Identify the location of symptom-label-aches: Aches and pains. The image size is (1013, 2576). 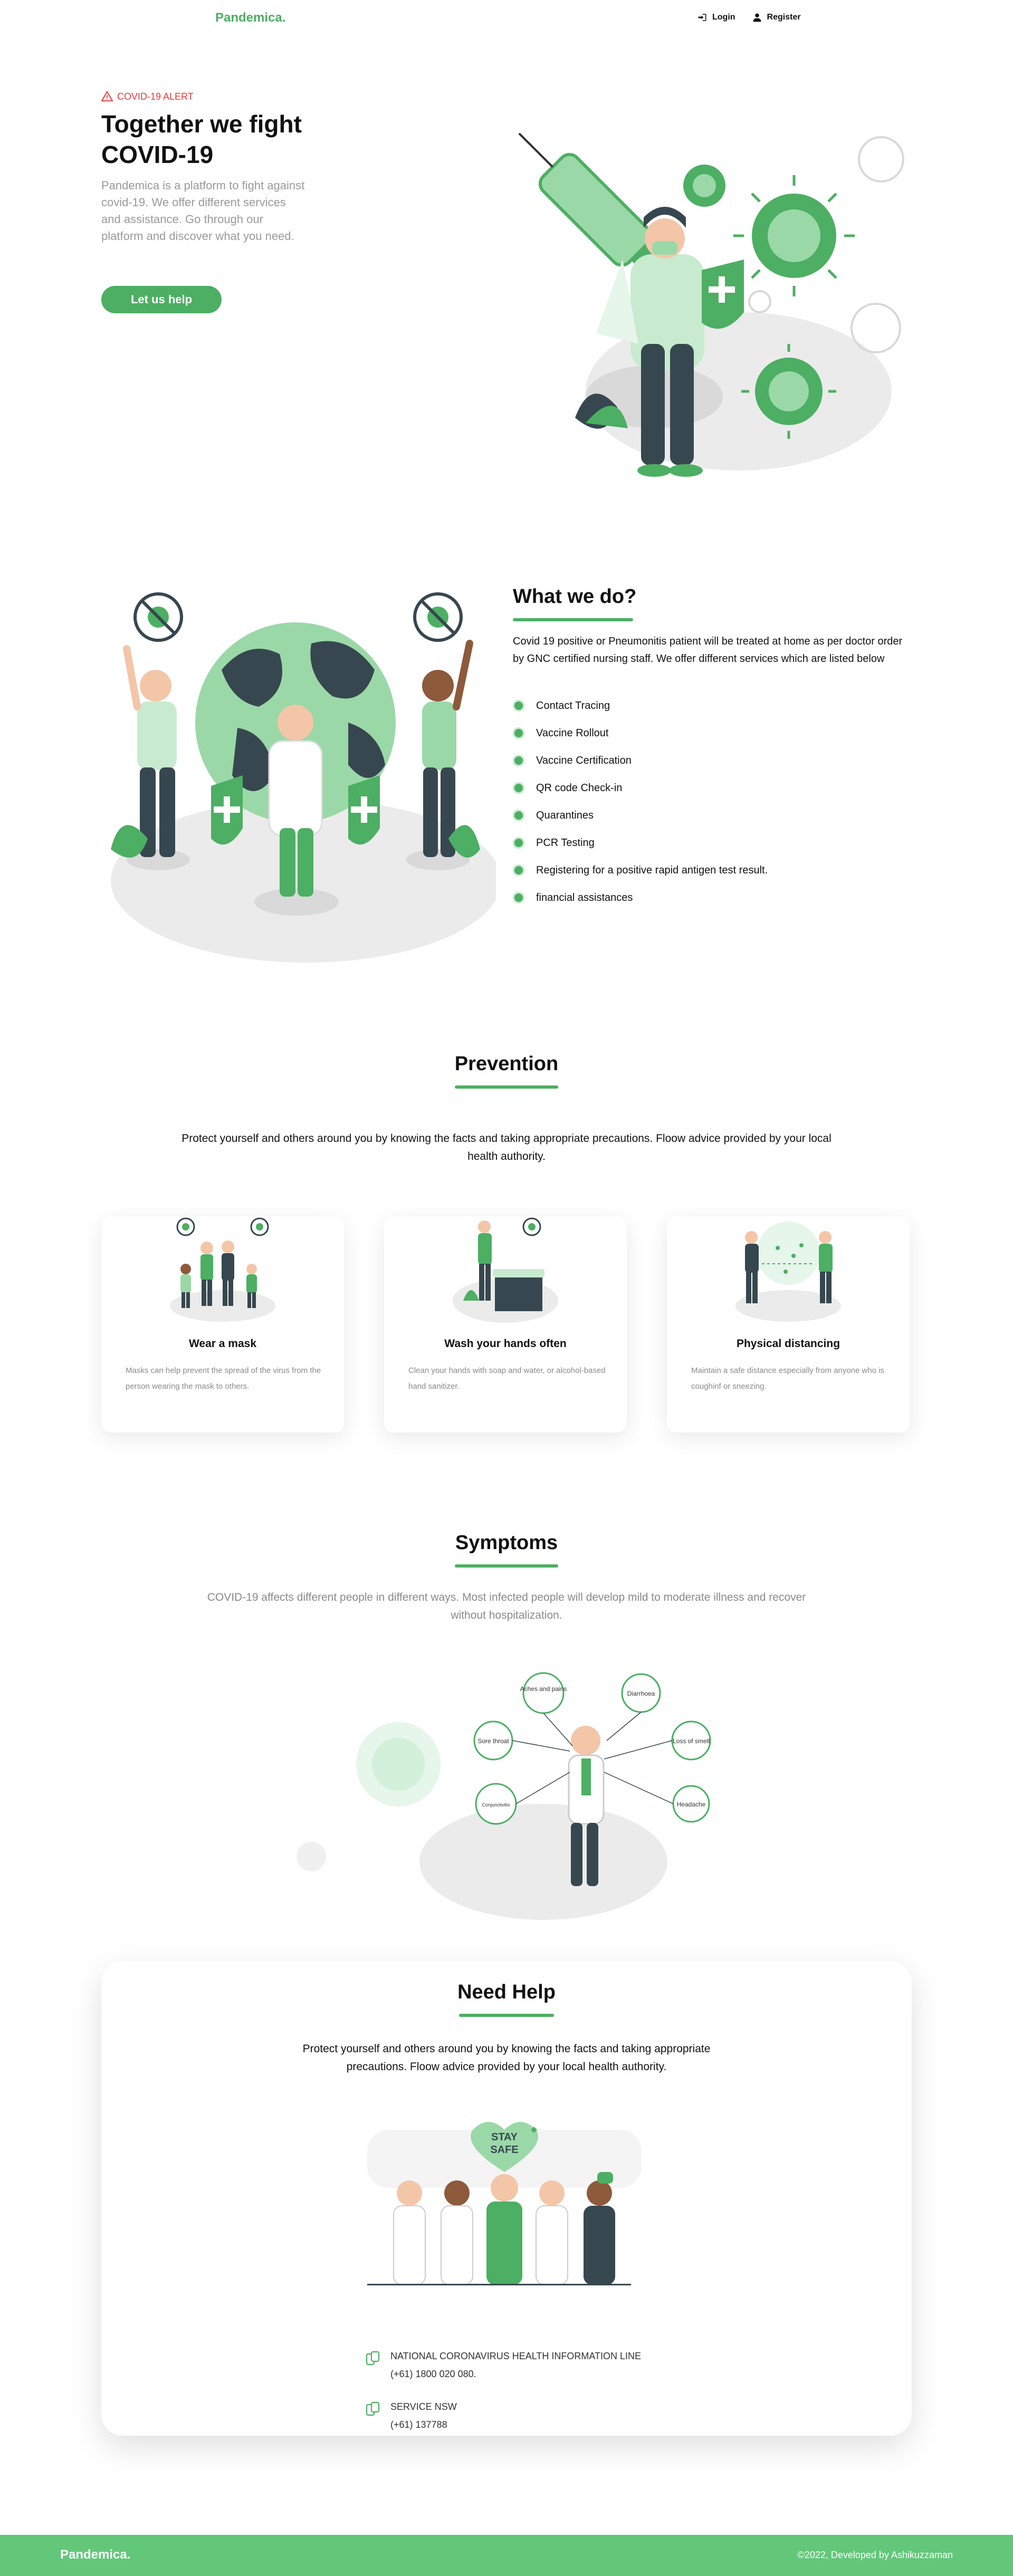
(543, 1689).